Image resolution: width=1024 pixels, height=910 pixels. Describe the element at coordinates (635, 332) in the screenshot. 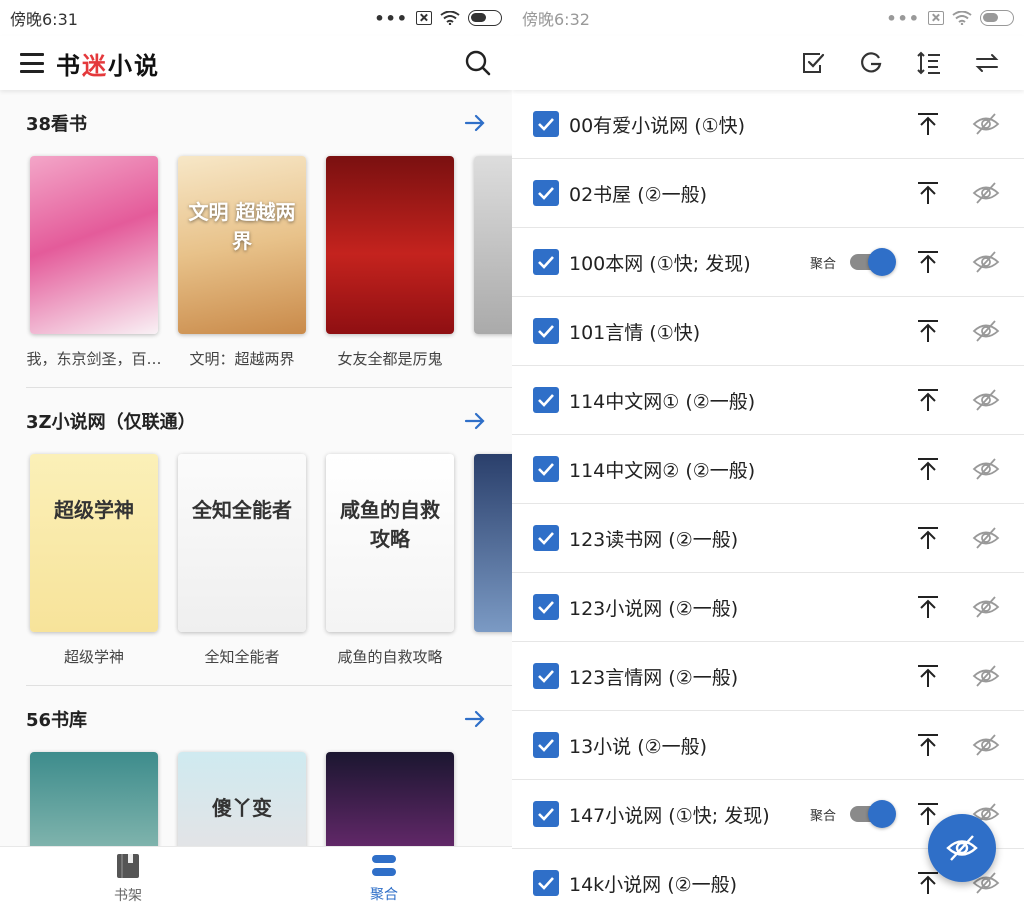

I see `source-name: 101言情 (①快)` at that location.